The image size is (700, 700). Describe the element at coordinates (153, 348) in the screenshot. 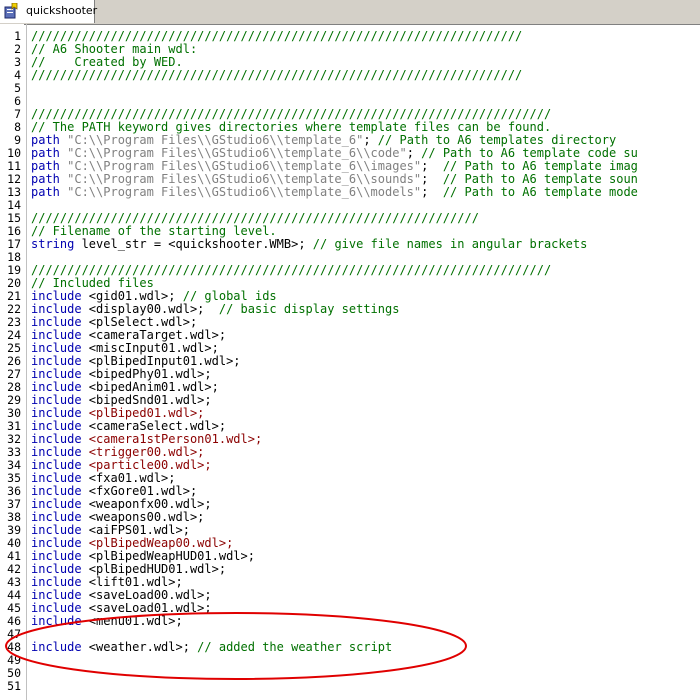

I see `code-token: <miscInput01.wdl>;` at that location.